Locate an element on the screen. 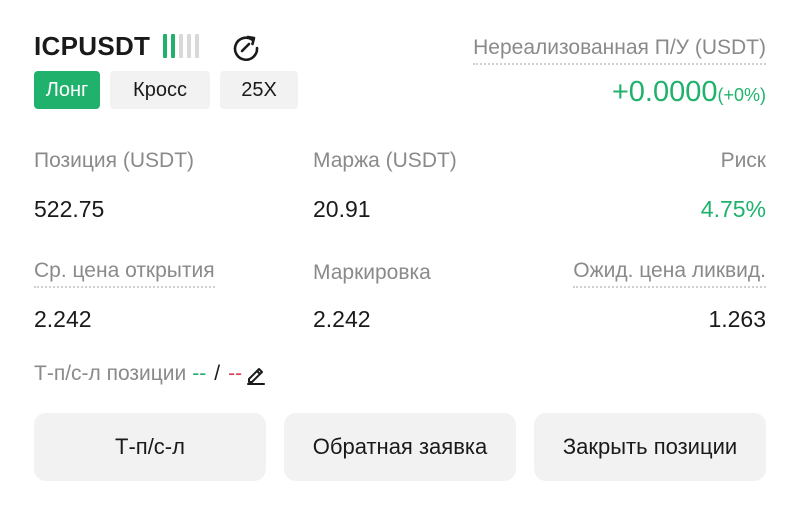 This screenshot has height=508, width=800. risk-label: Риск is located at coordinates (743, 160).